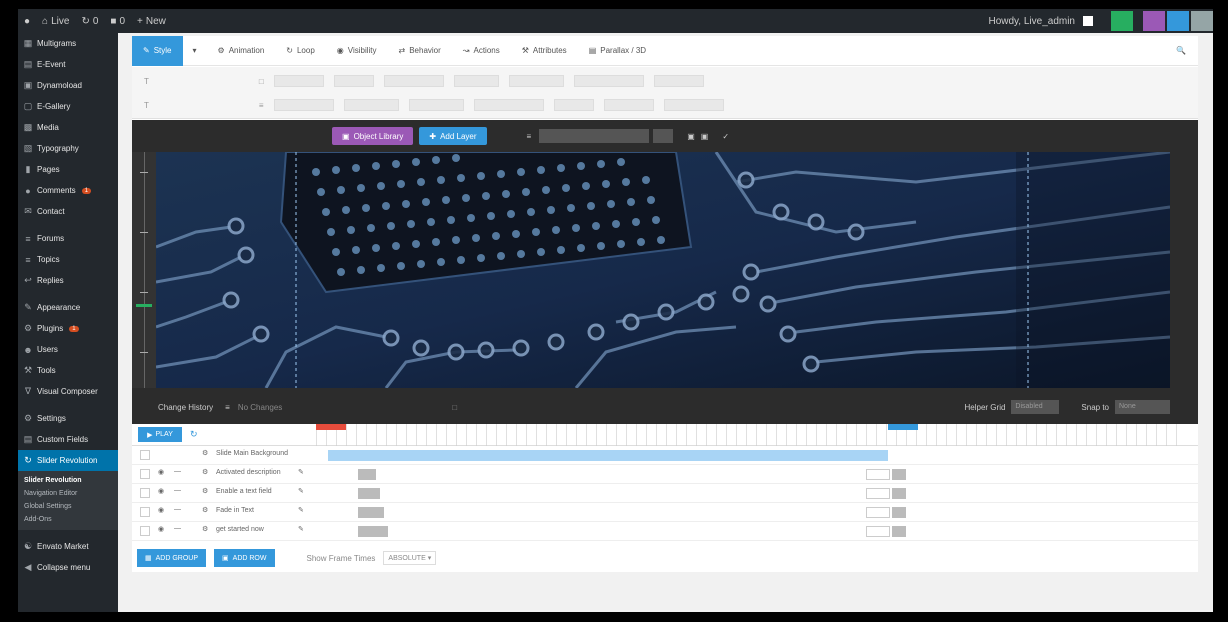 Image resolution: width=1228 pixels, height=622 pixels. I want to click on tab-parallax-3d: ▤ Parallax / 3D, so click(617, 51).